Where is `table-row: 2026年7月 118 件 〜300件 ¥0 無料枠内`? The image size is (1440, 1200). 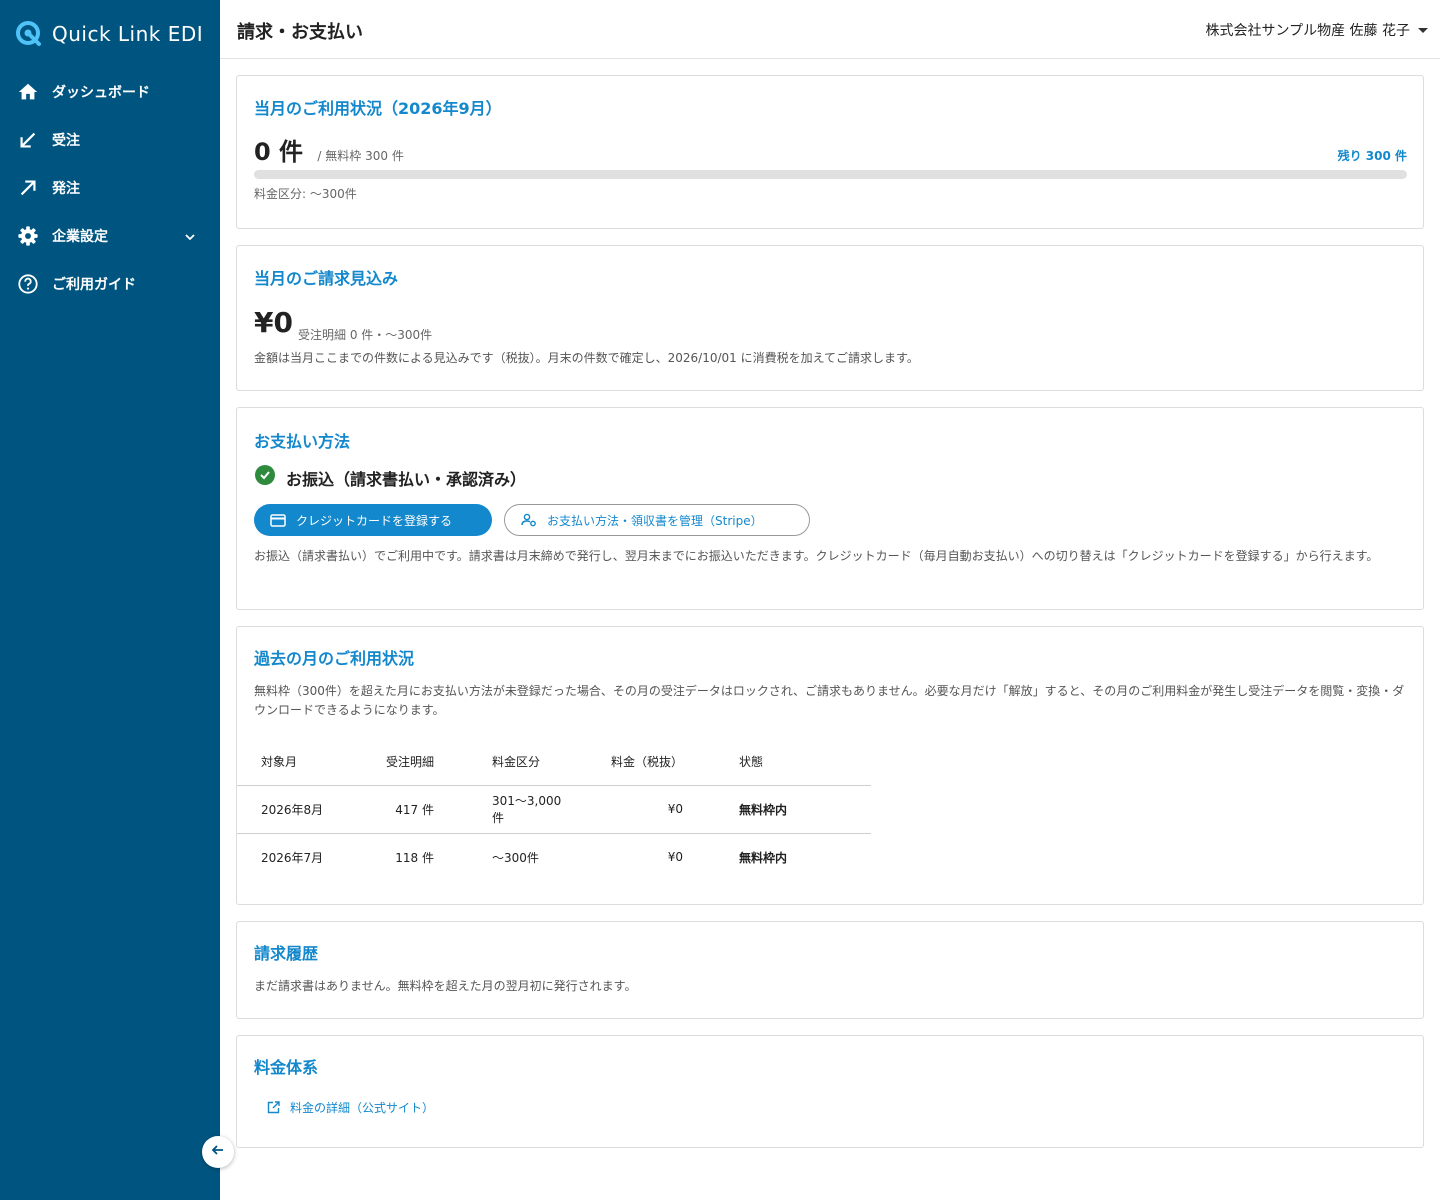
table-row: 2026年7月 118 件 〜300件 ¥0 無料枠内 is located at coordinates (554, 857).